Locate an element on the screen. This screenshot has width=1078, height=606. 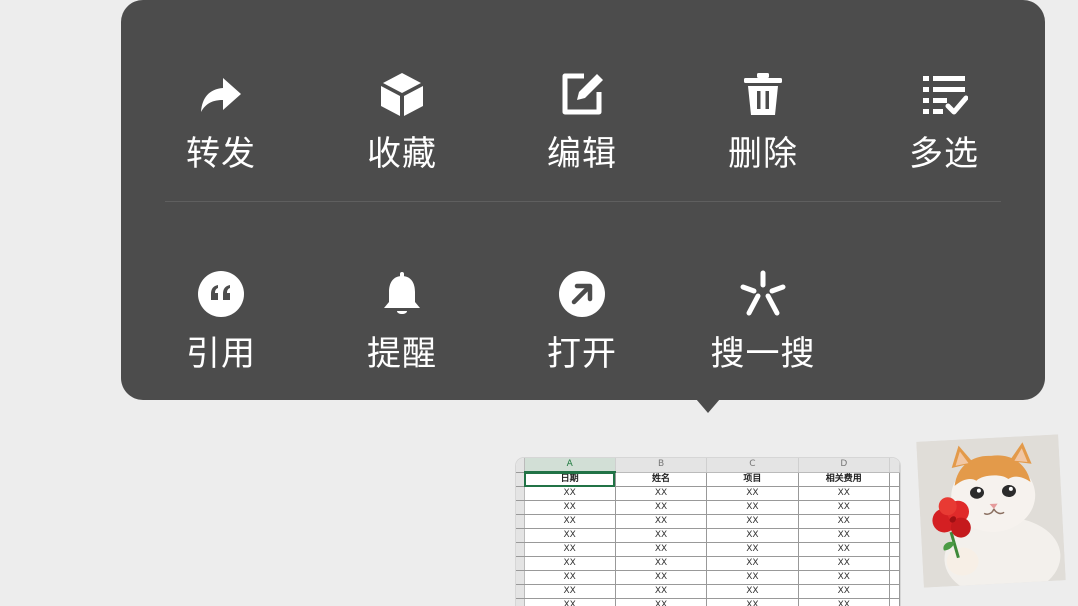
forward-button: 转发 is located at coordinates (221, 98).